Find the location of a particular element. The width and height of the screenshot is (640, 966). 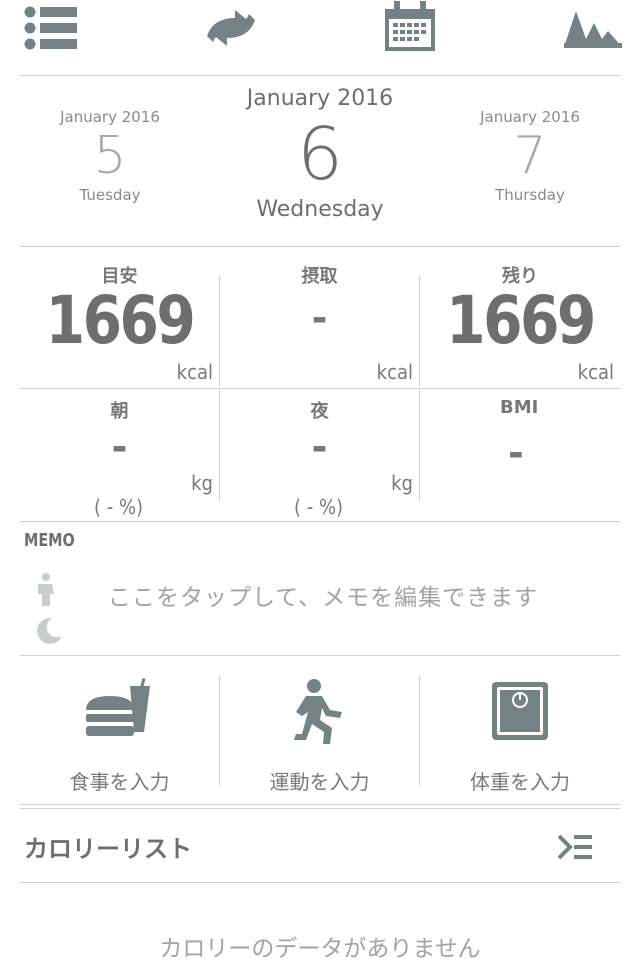

running-person-icon is located at coordinates (321, 712).